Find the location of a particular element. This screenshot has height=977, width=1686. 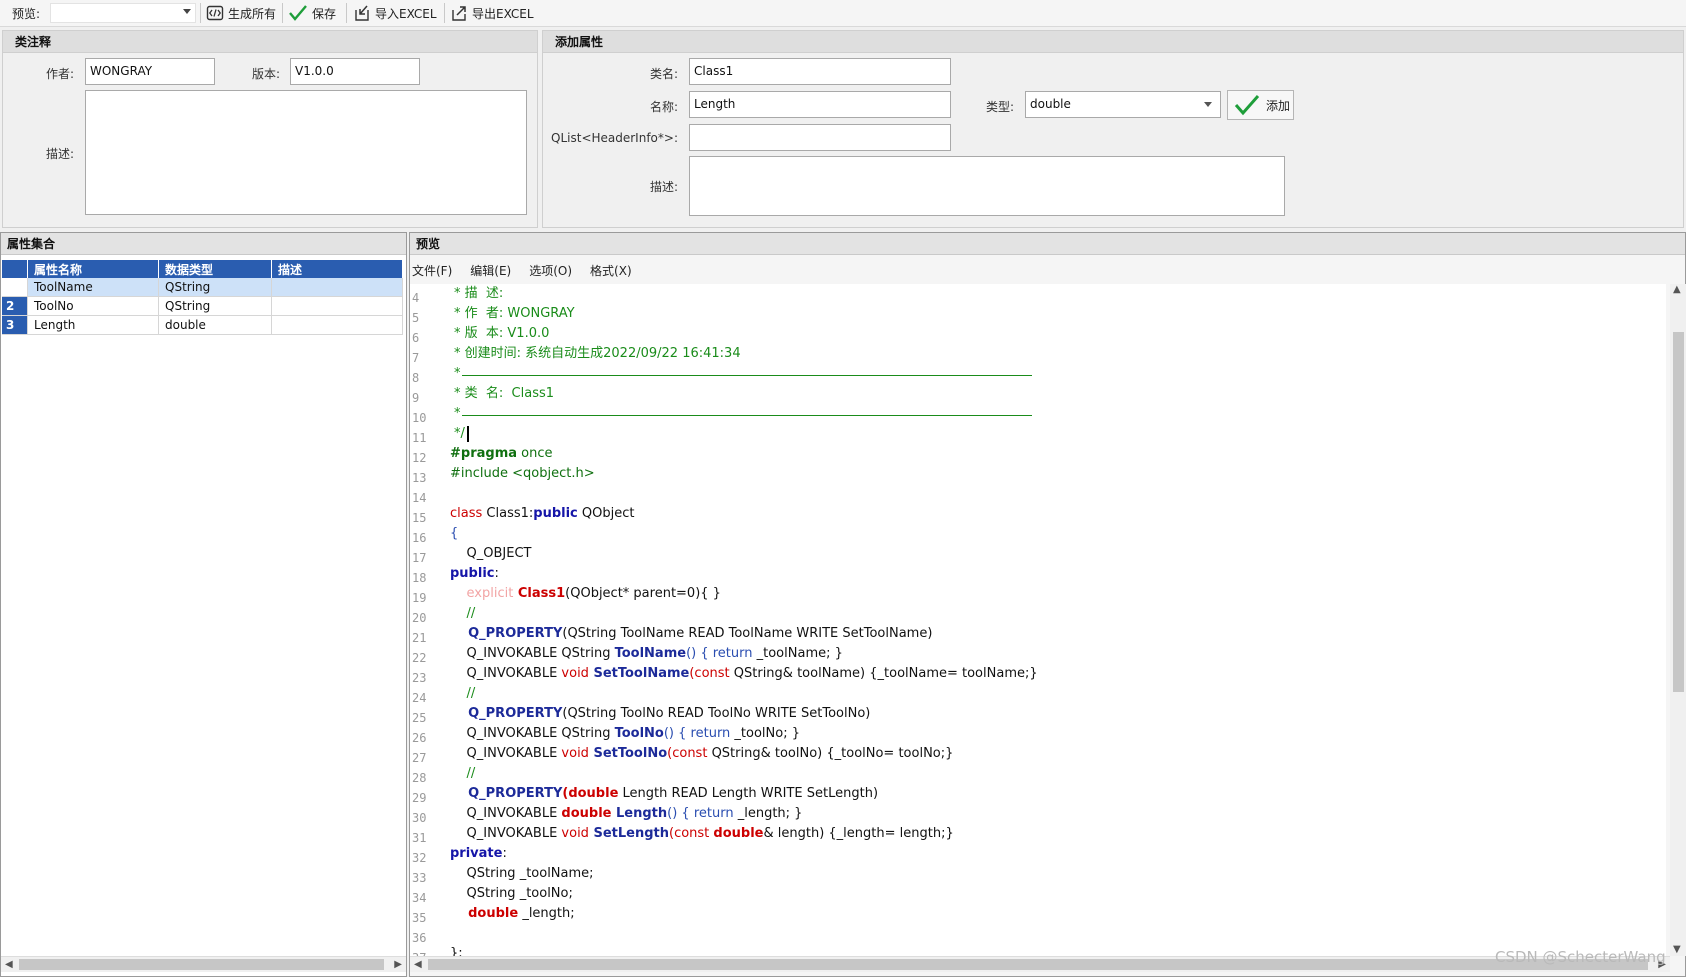

code-line-13: #include <qobject.h> is located at coordinates (522, 473).